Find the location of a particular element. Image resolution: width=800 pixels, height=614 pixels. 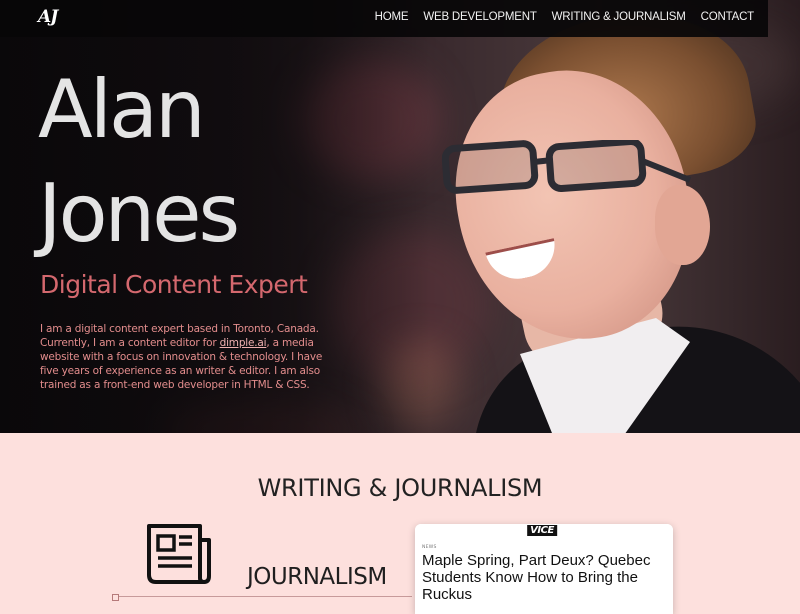

section-heading: WRITING & JOURNALISM is located at coordinates (400, 488).